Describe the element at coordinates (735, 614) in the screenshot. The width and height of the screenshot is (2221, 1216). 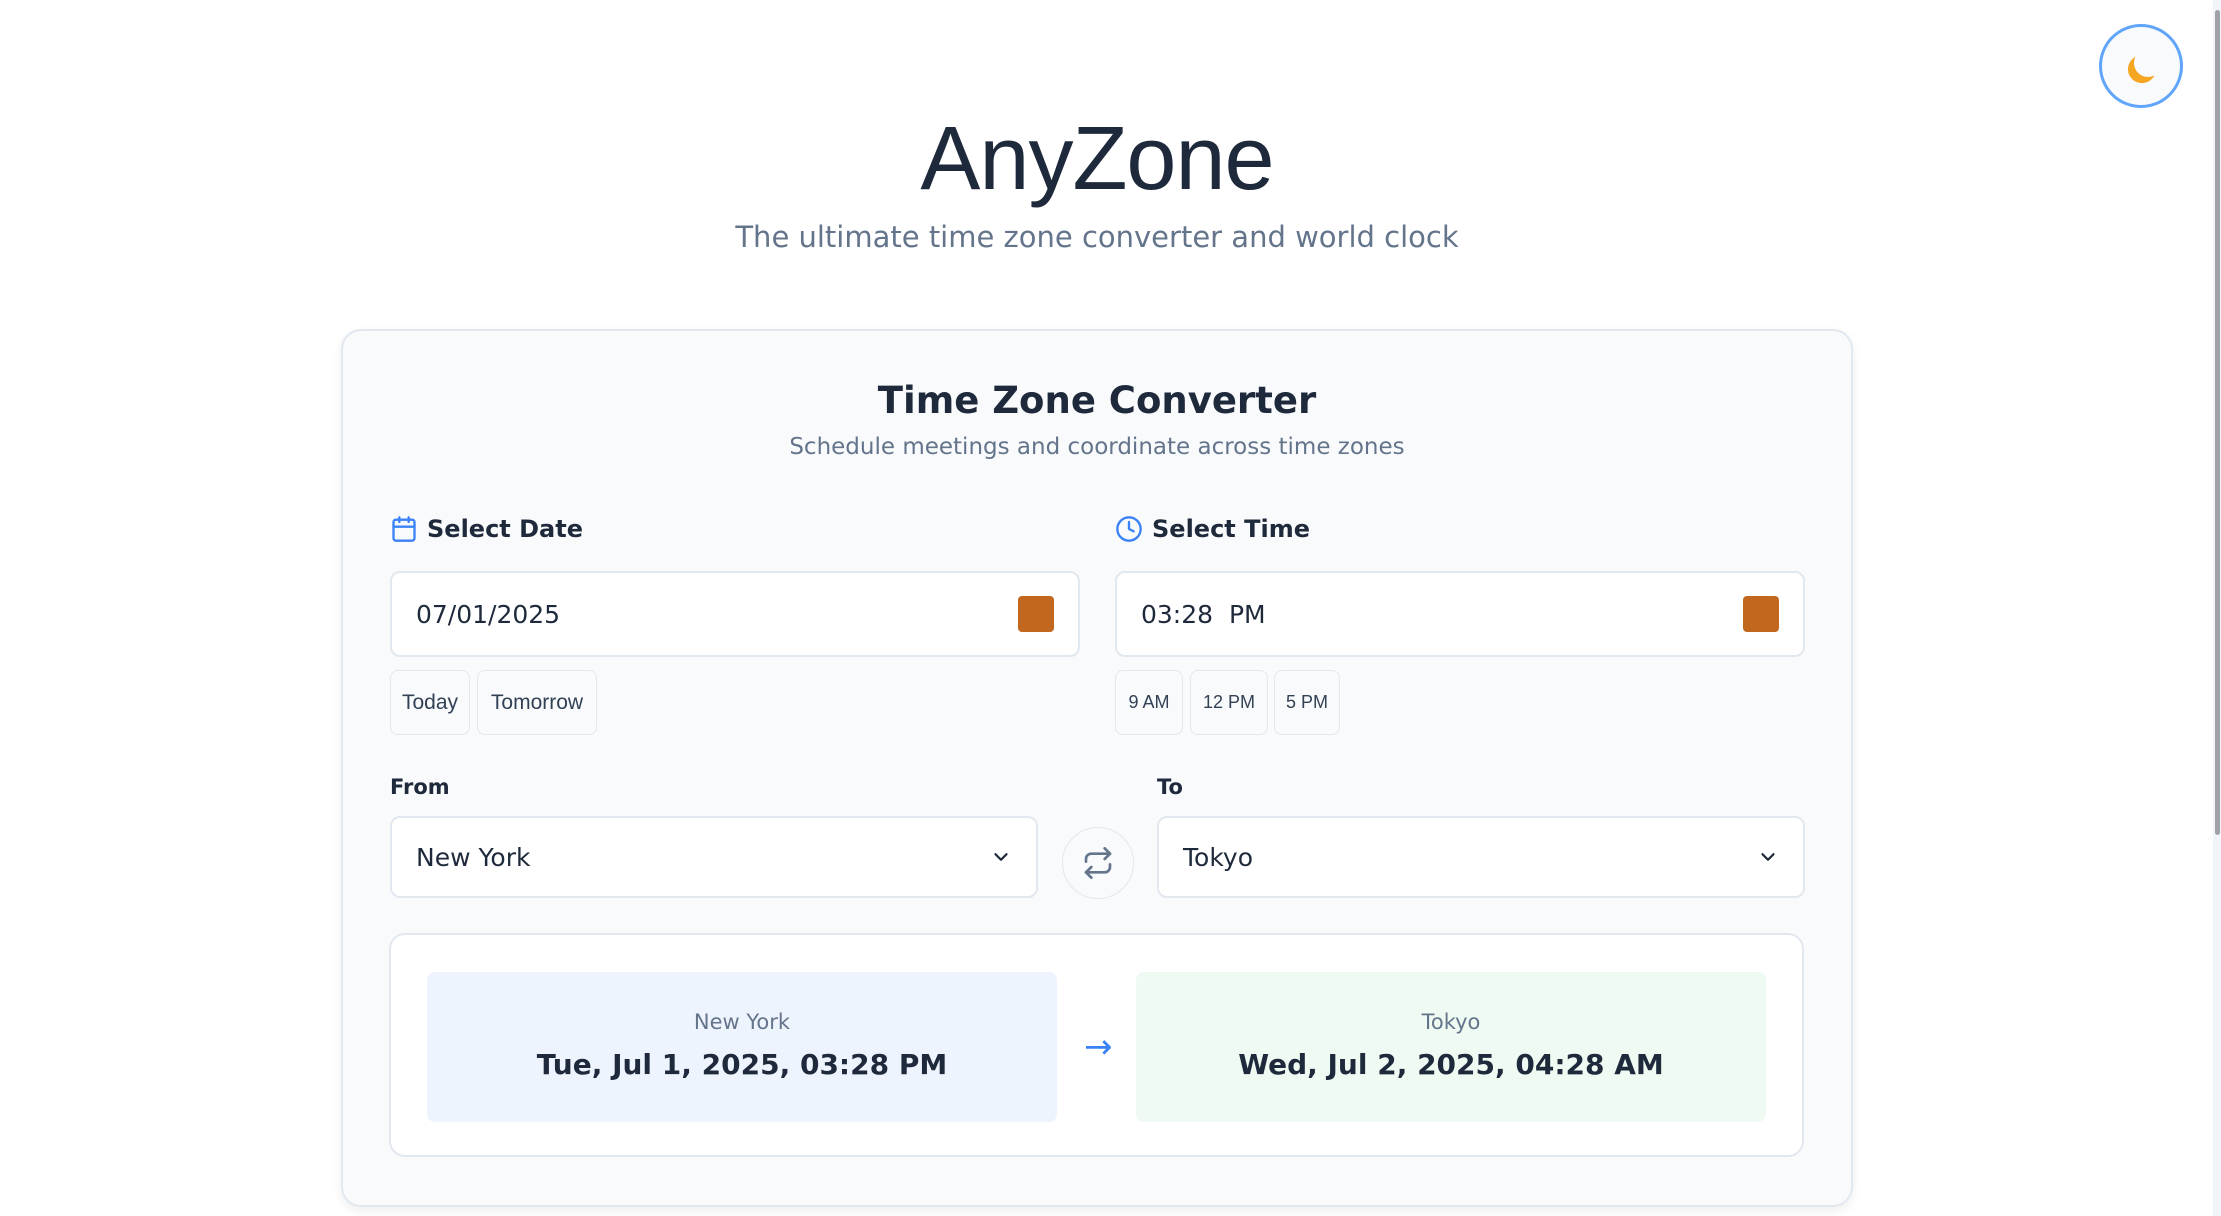
I see `date-input: 07/01/2025` at that location.